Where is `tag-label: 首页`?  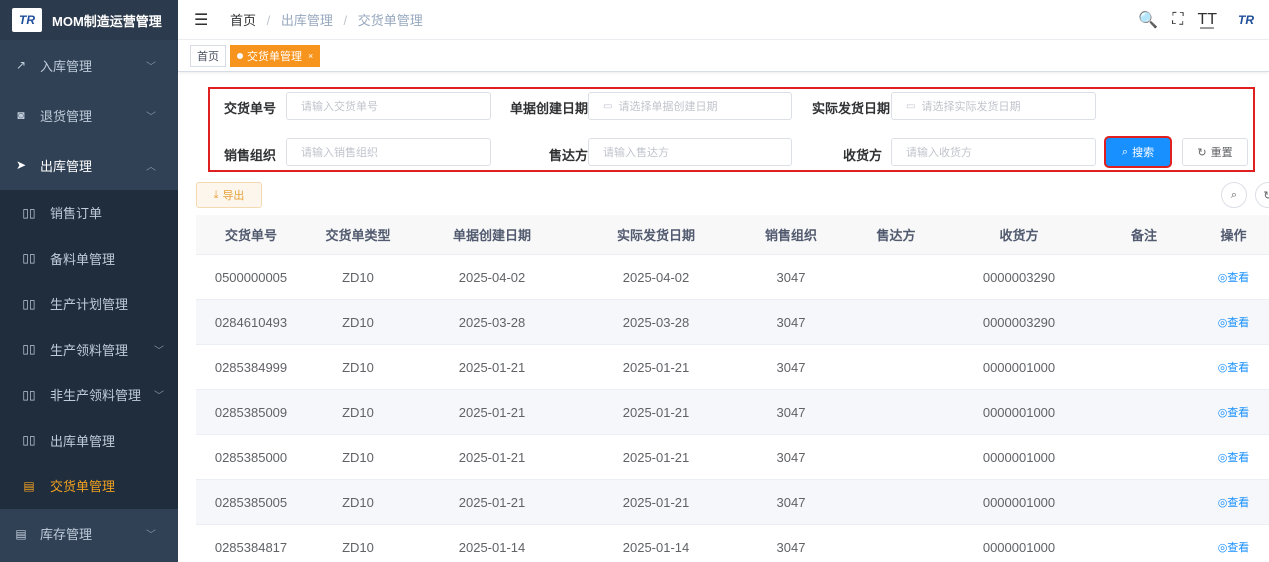
tag-label: 首页 is located at coordinates (208, 56).